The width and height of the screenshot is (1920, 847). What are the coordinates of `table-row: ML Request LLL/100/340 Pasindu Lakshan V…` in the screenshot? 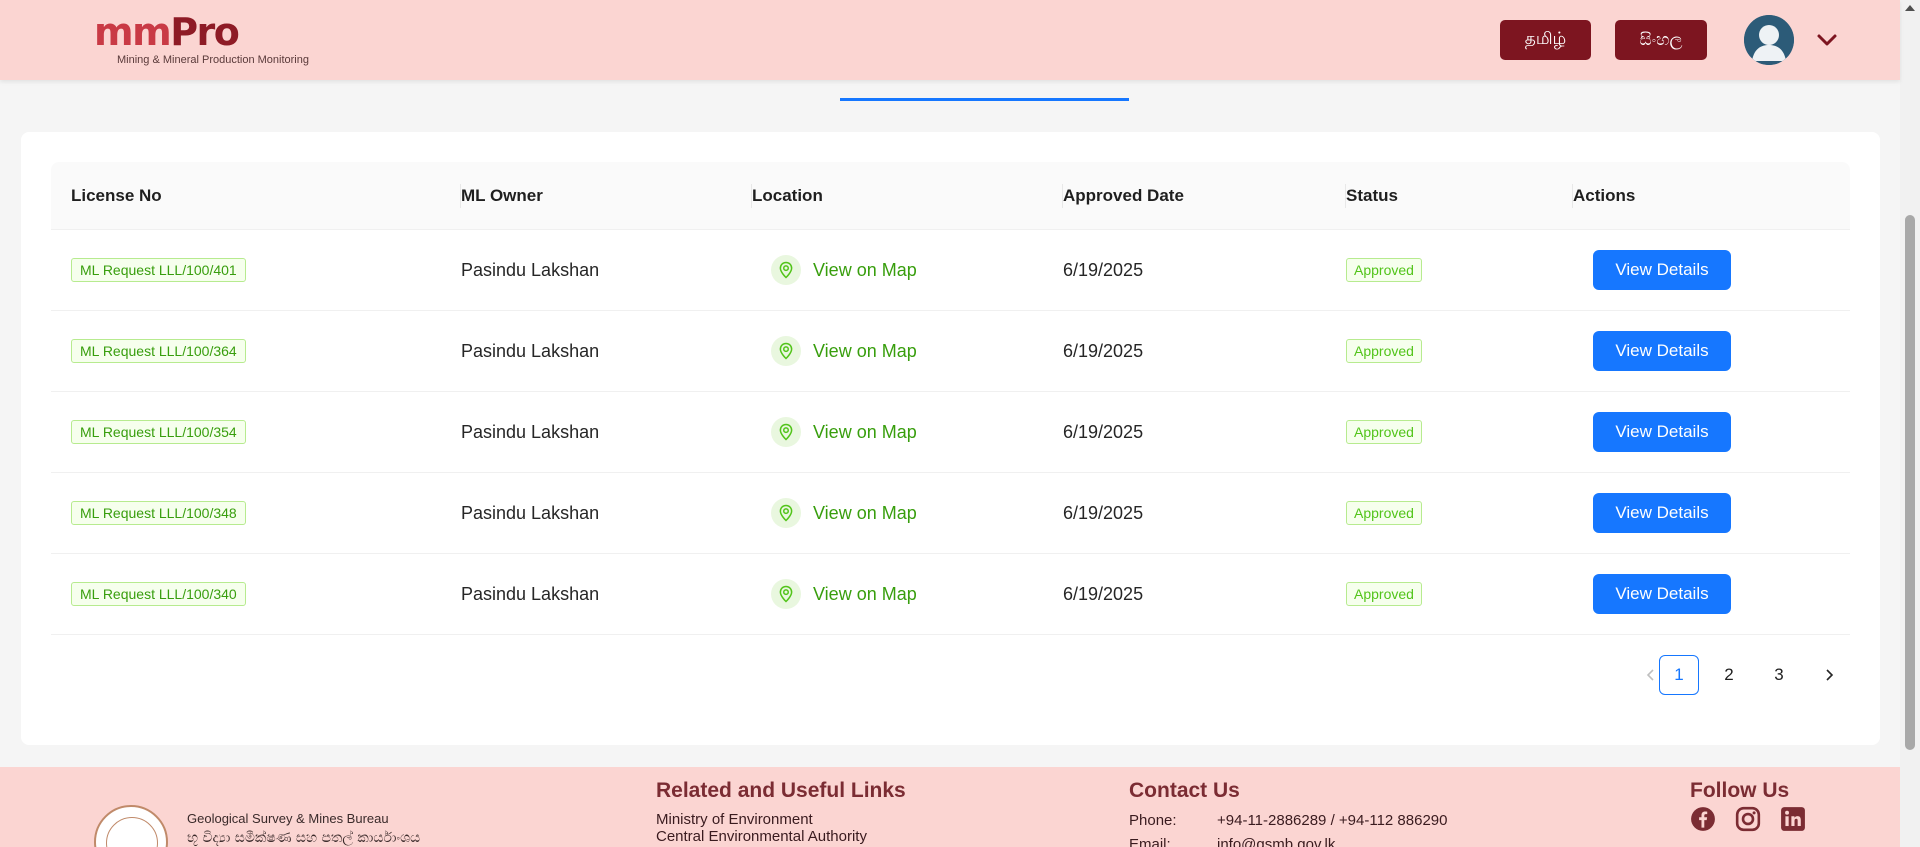 It's located at (950, 594).